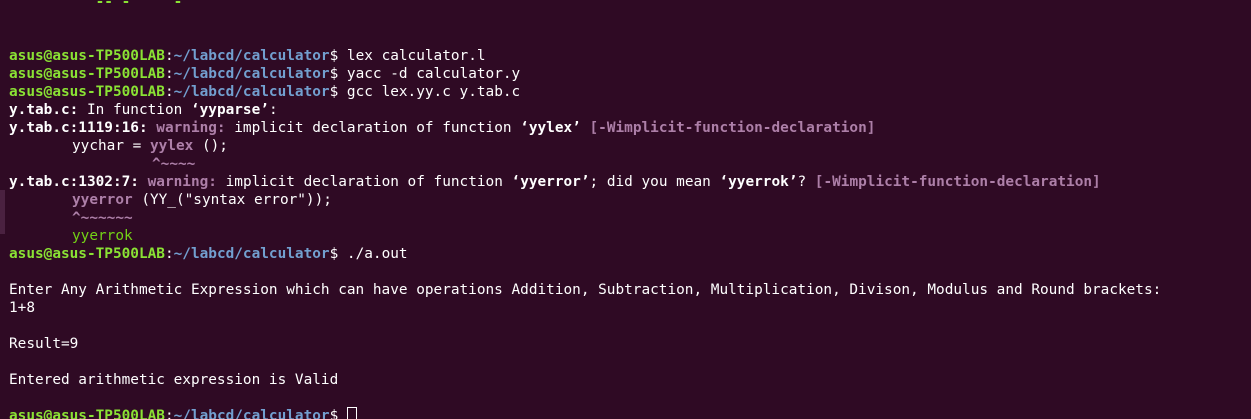 This screenshot has width=1251, height=419. I want to click on program-result: Result=9, so click(44, 344).